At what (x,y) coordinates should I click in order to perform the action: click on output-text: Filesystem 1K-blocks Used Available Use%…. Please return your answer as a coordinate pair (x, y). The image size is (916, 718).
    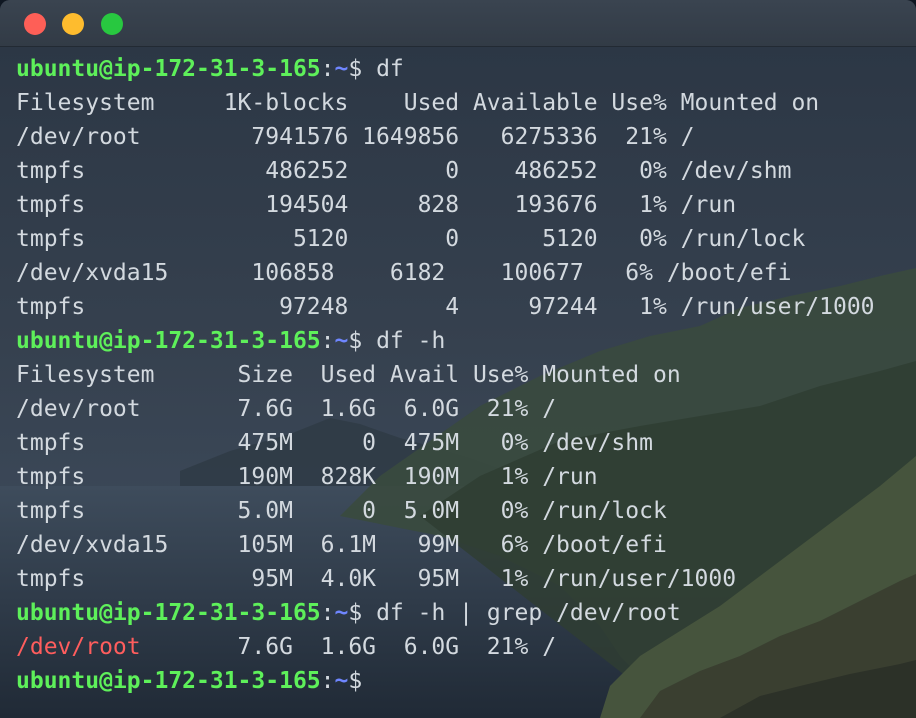
    Looking at the image, I should click on (418, 103).